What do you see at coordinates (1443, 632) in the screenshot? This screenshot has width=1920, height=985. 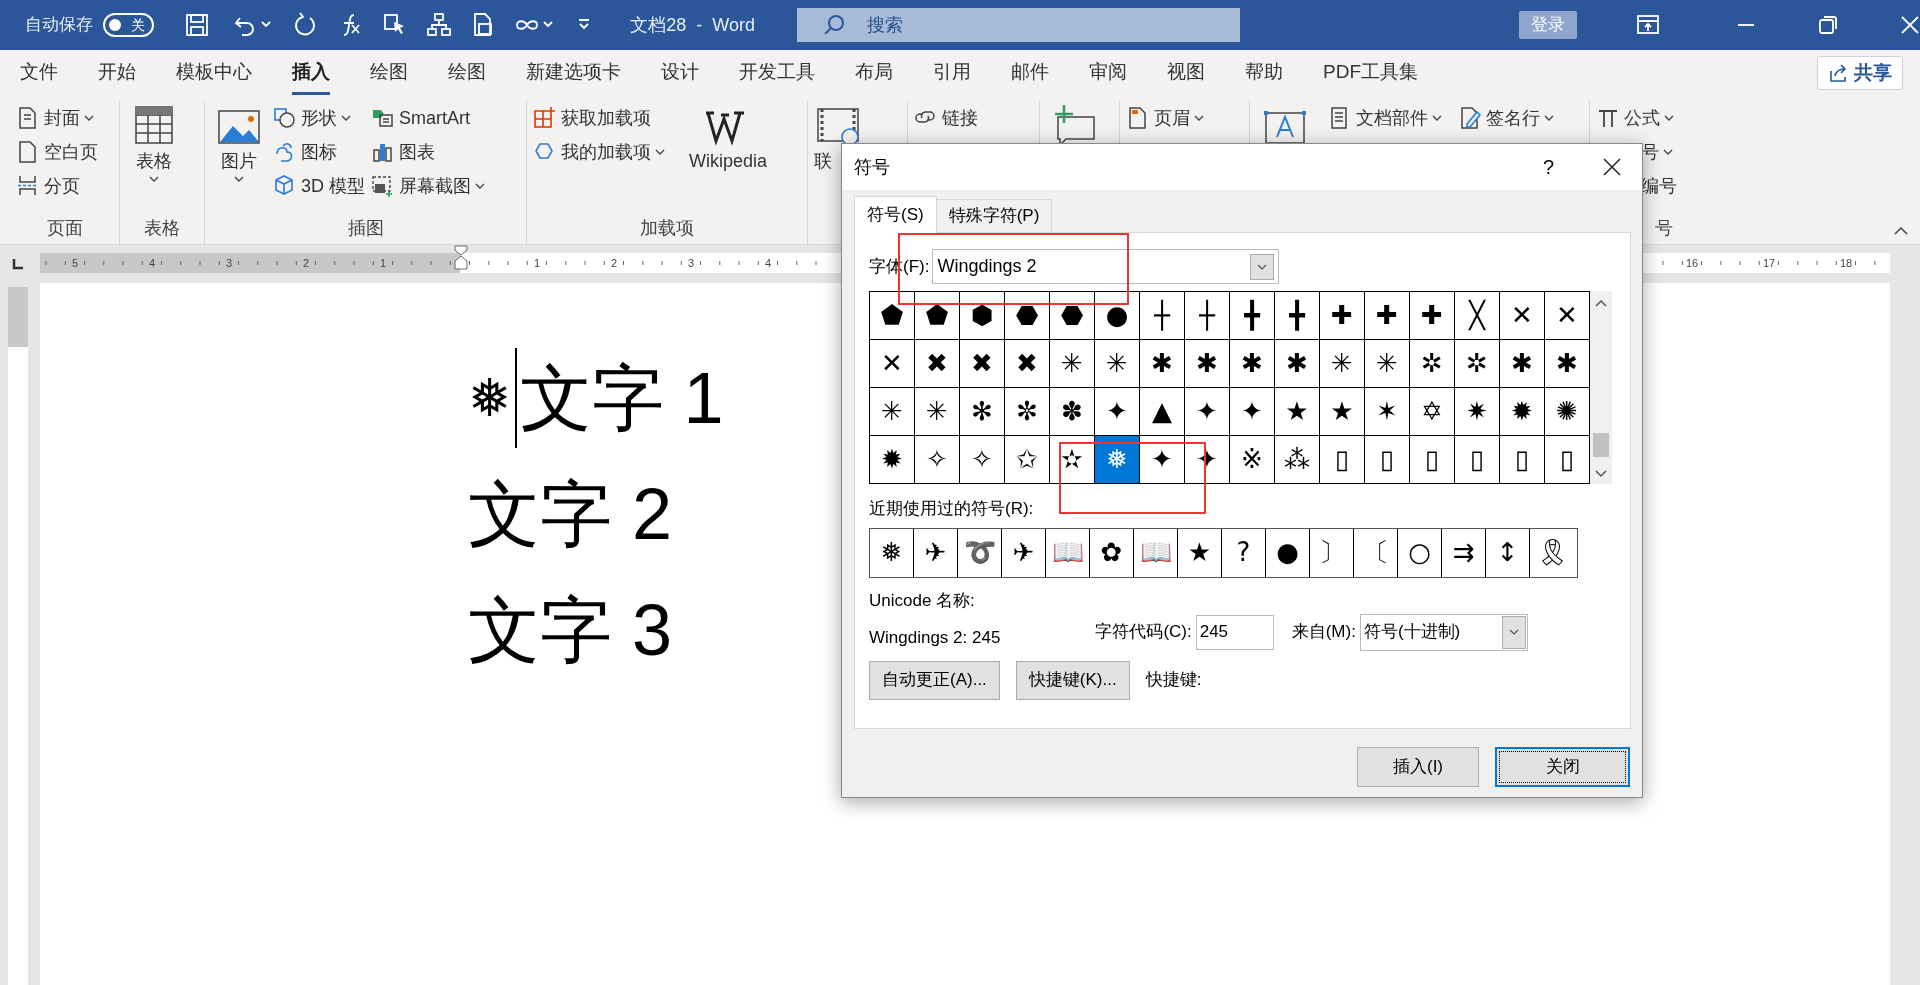 I see `from-dropdown: 符号(十进制)` at bounding box center [1443, 632].